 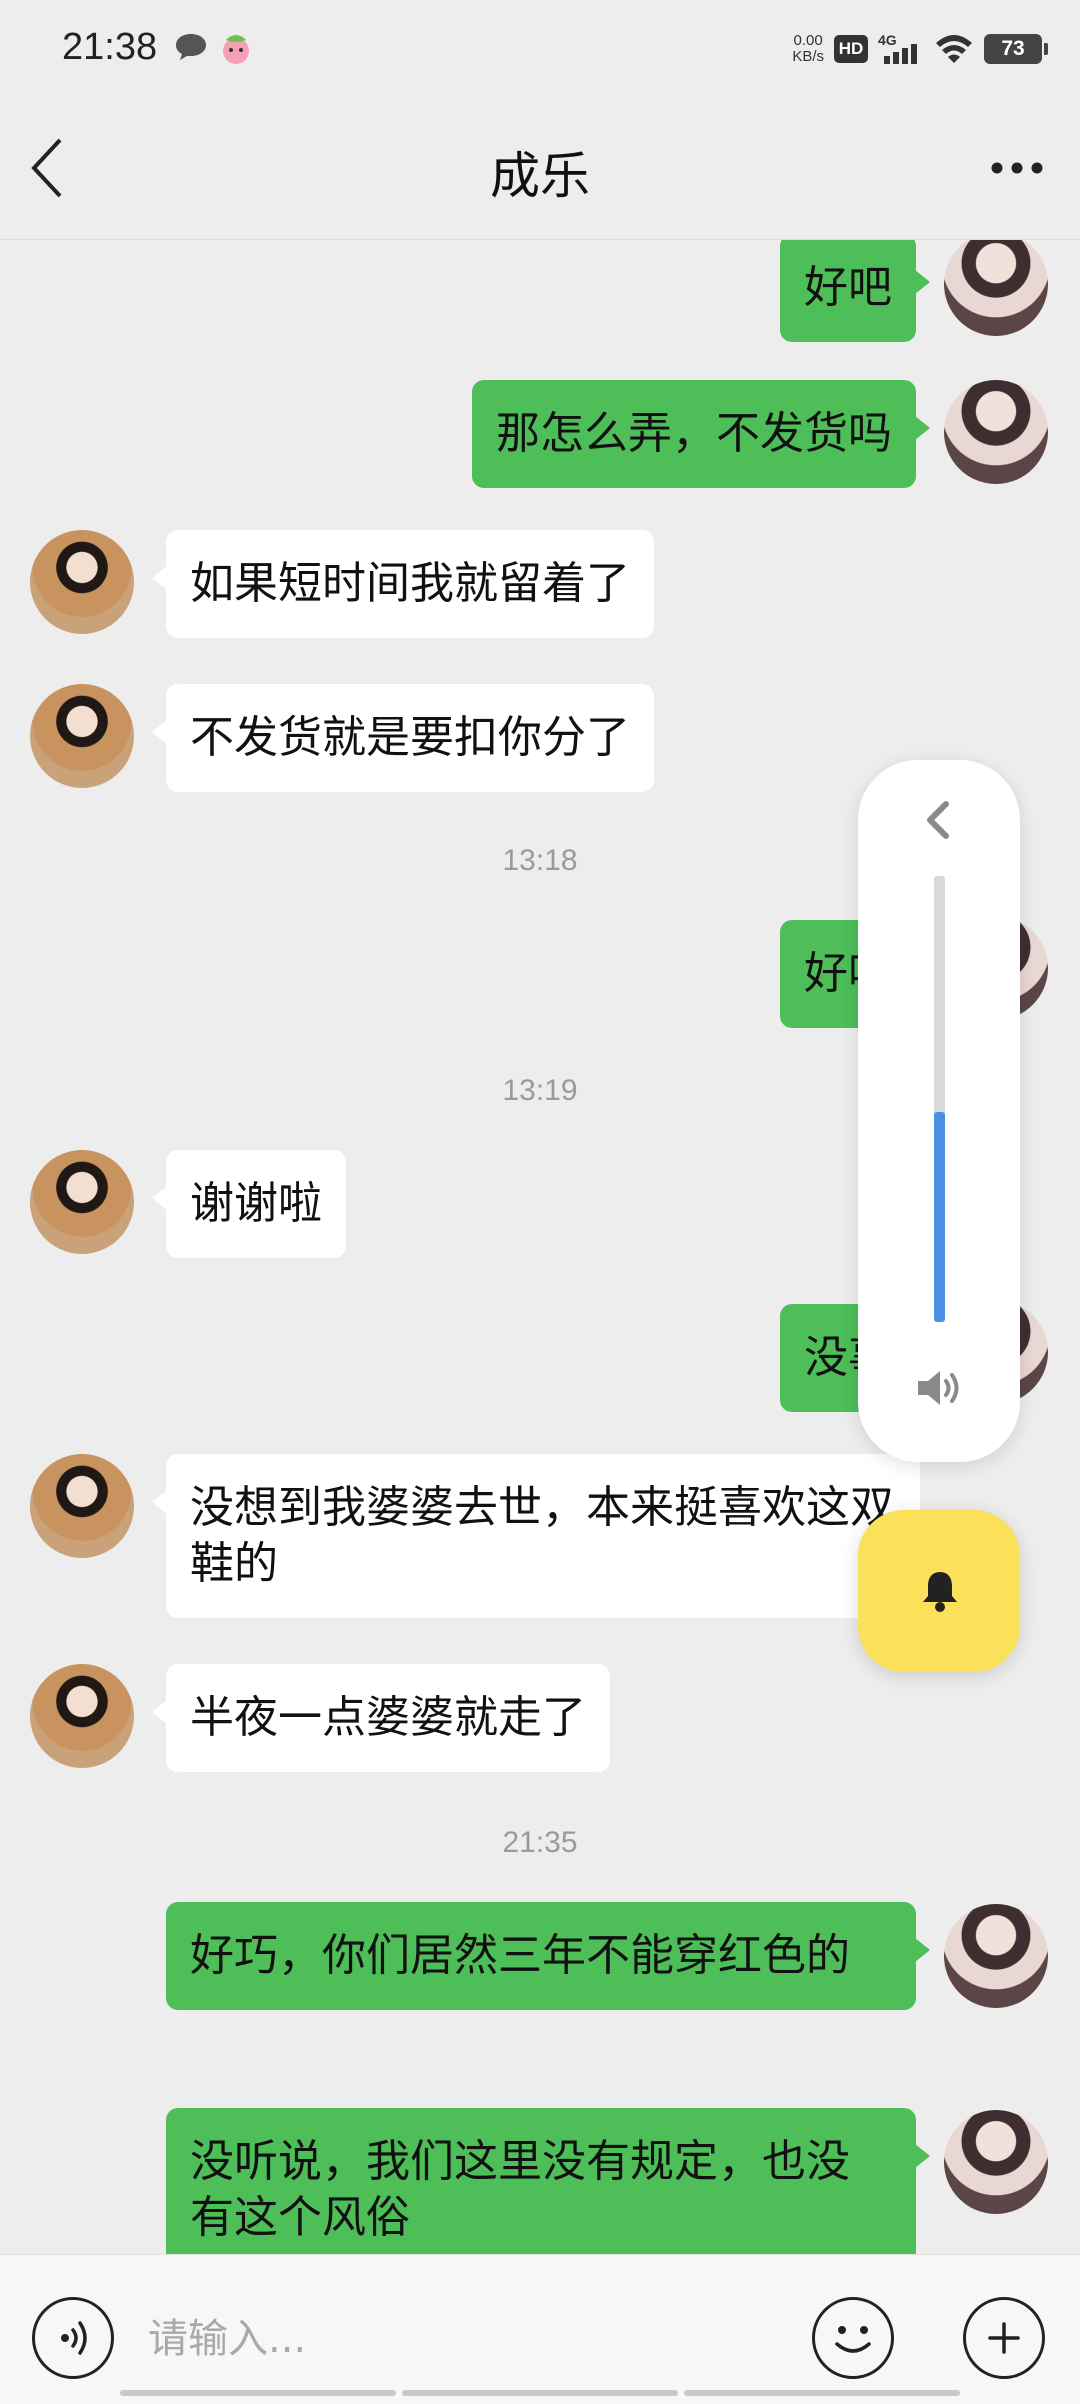 What do you see at coordinates (920, 49) in the screenshot?
I see `status-icons: 0.00 KB/s HD 4G 73` at bounding box center [920, 49].